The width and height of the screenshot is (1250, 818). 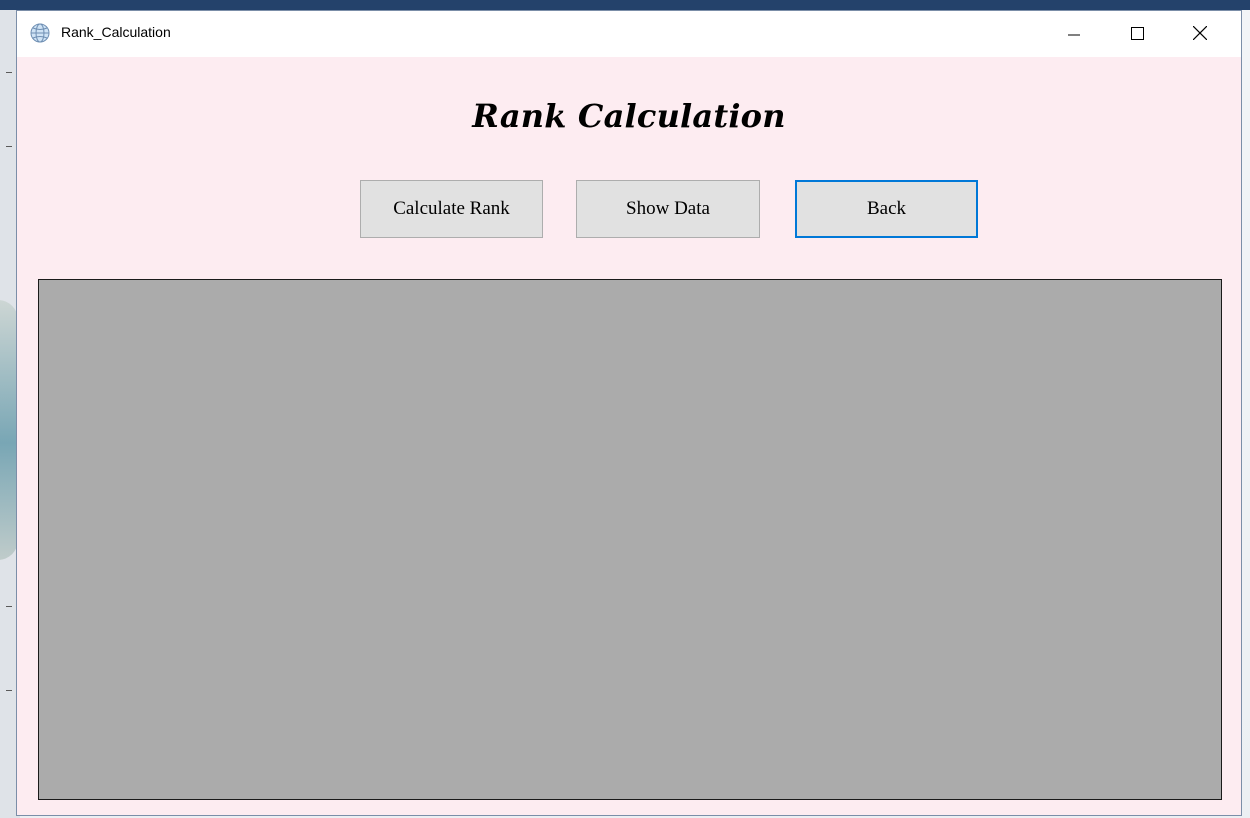 I want to click on maximize-button, so click(x=1137, y=34).